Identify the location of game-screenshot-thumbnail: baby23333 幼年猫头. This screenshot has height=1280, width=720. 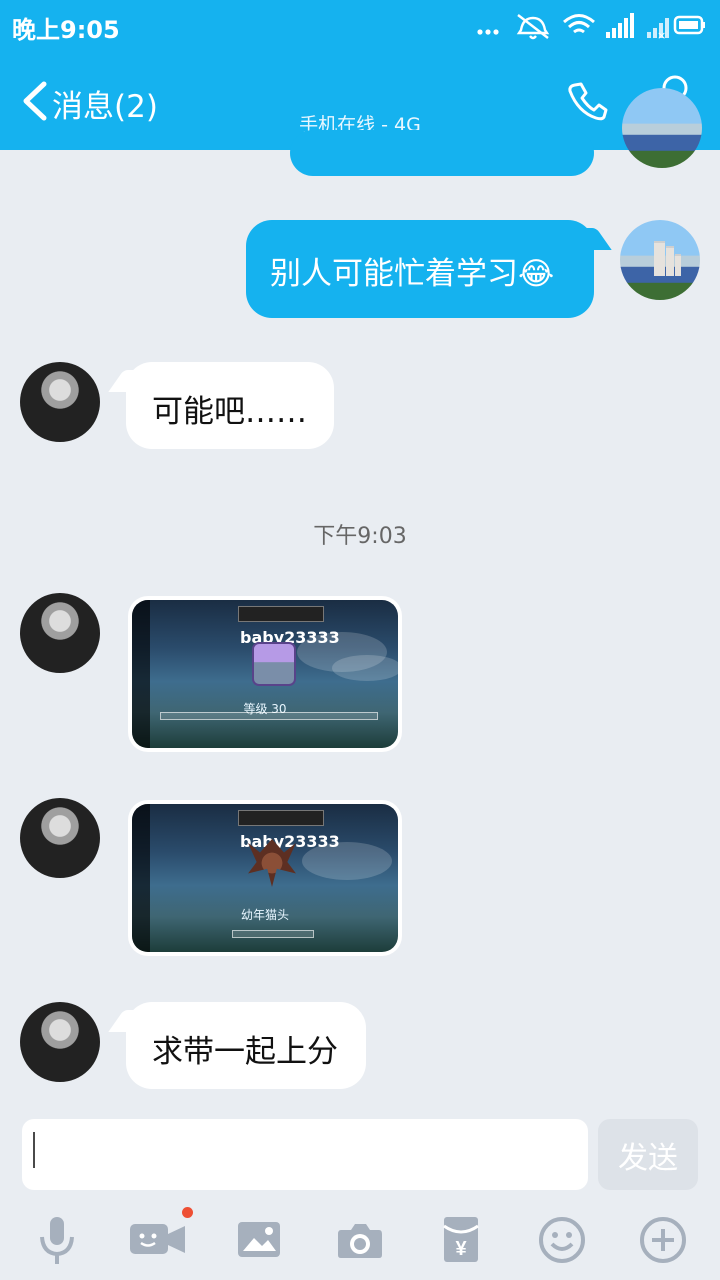
(265, 878).